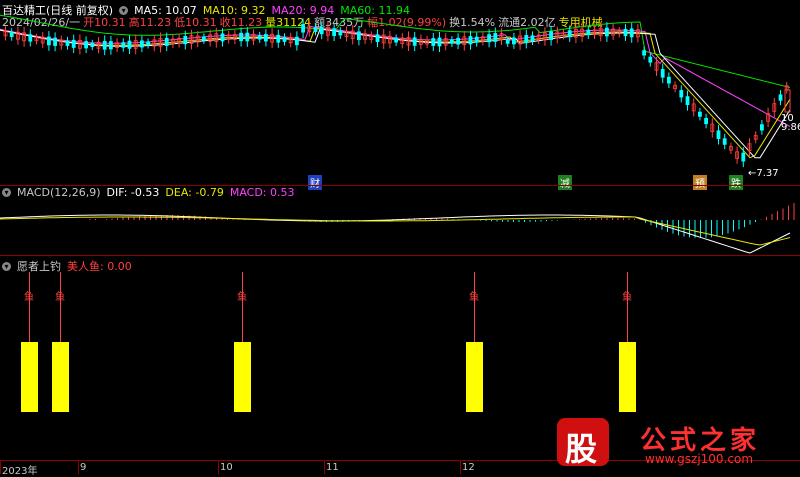 The width and height of the screenshot is (800, 477). I want to click on panel-divider, so click(400, 255).